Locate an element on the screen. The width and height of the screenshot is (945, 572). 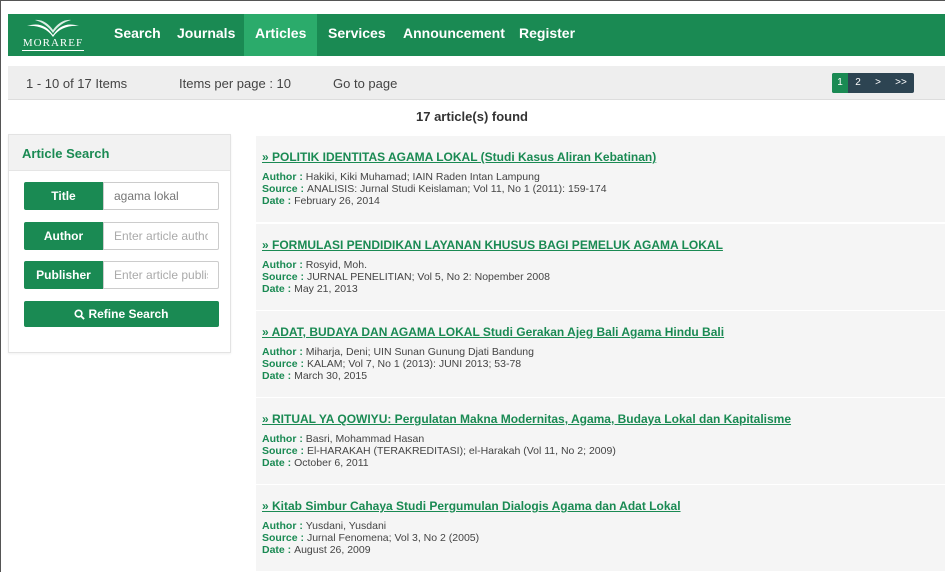
results-count: 17 article(s) found is located at coordinates (472, 116).